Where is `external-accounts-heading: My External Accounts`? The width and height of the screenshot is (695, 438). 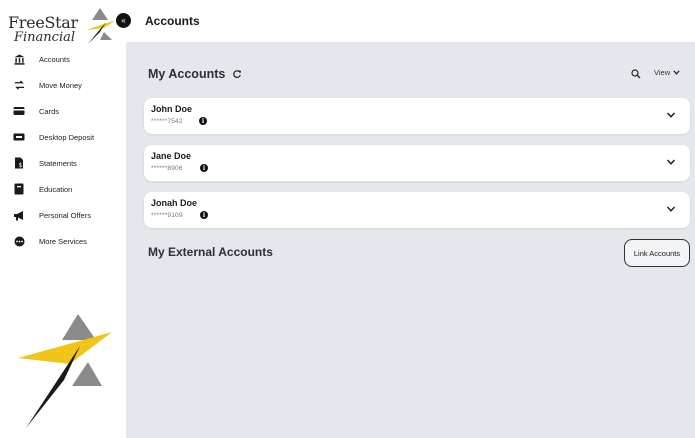 external-accounts-heading: My External Accounts is located at coordinates (210, 252).